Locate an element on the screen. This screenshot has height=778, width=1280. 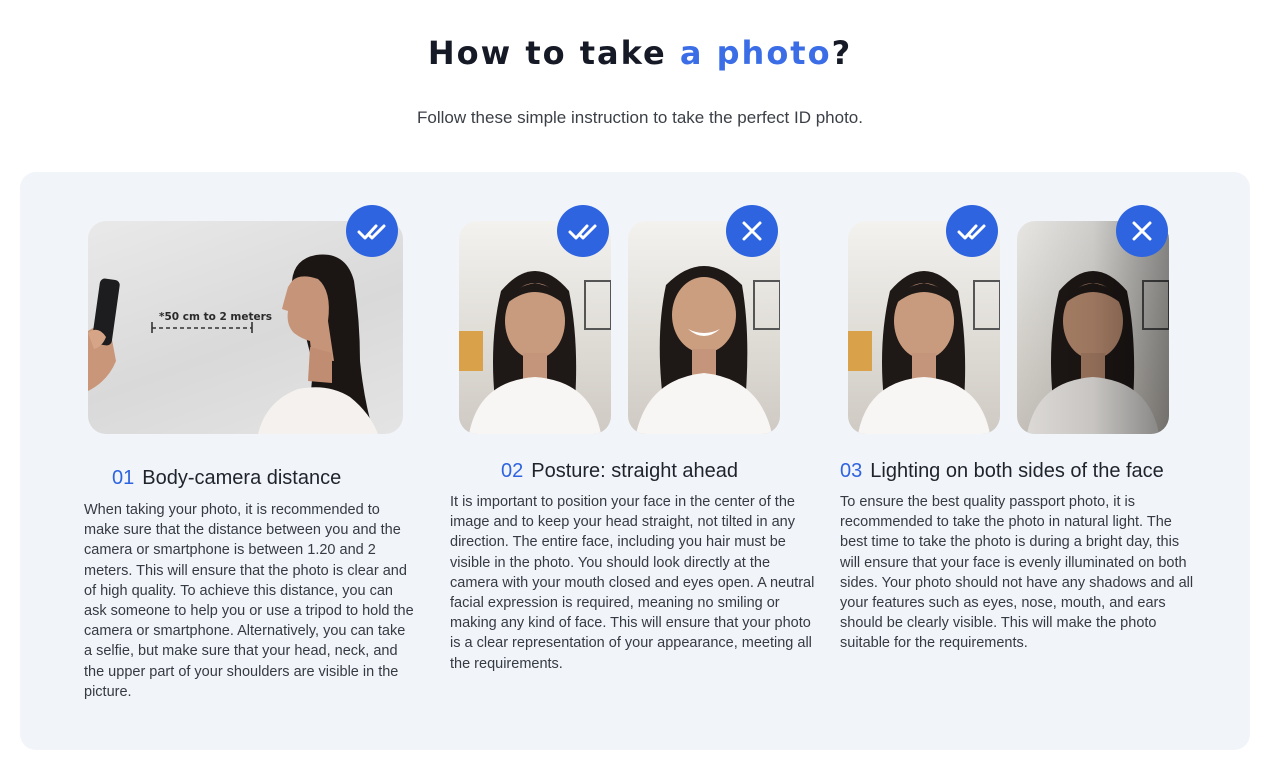
page-title: How to take a photo? is located at coordinates (640, 53).